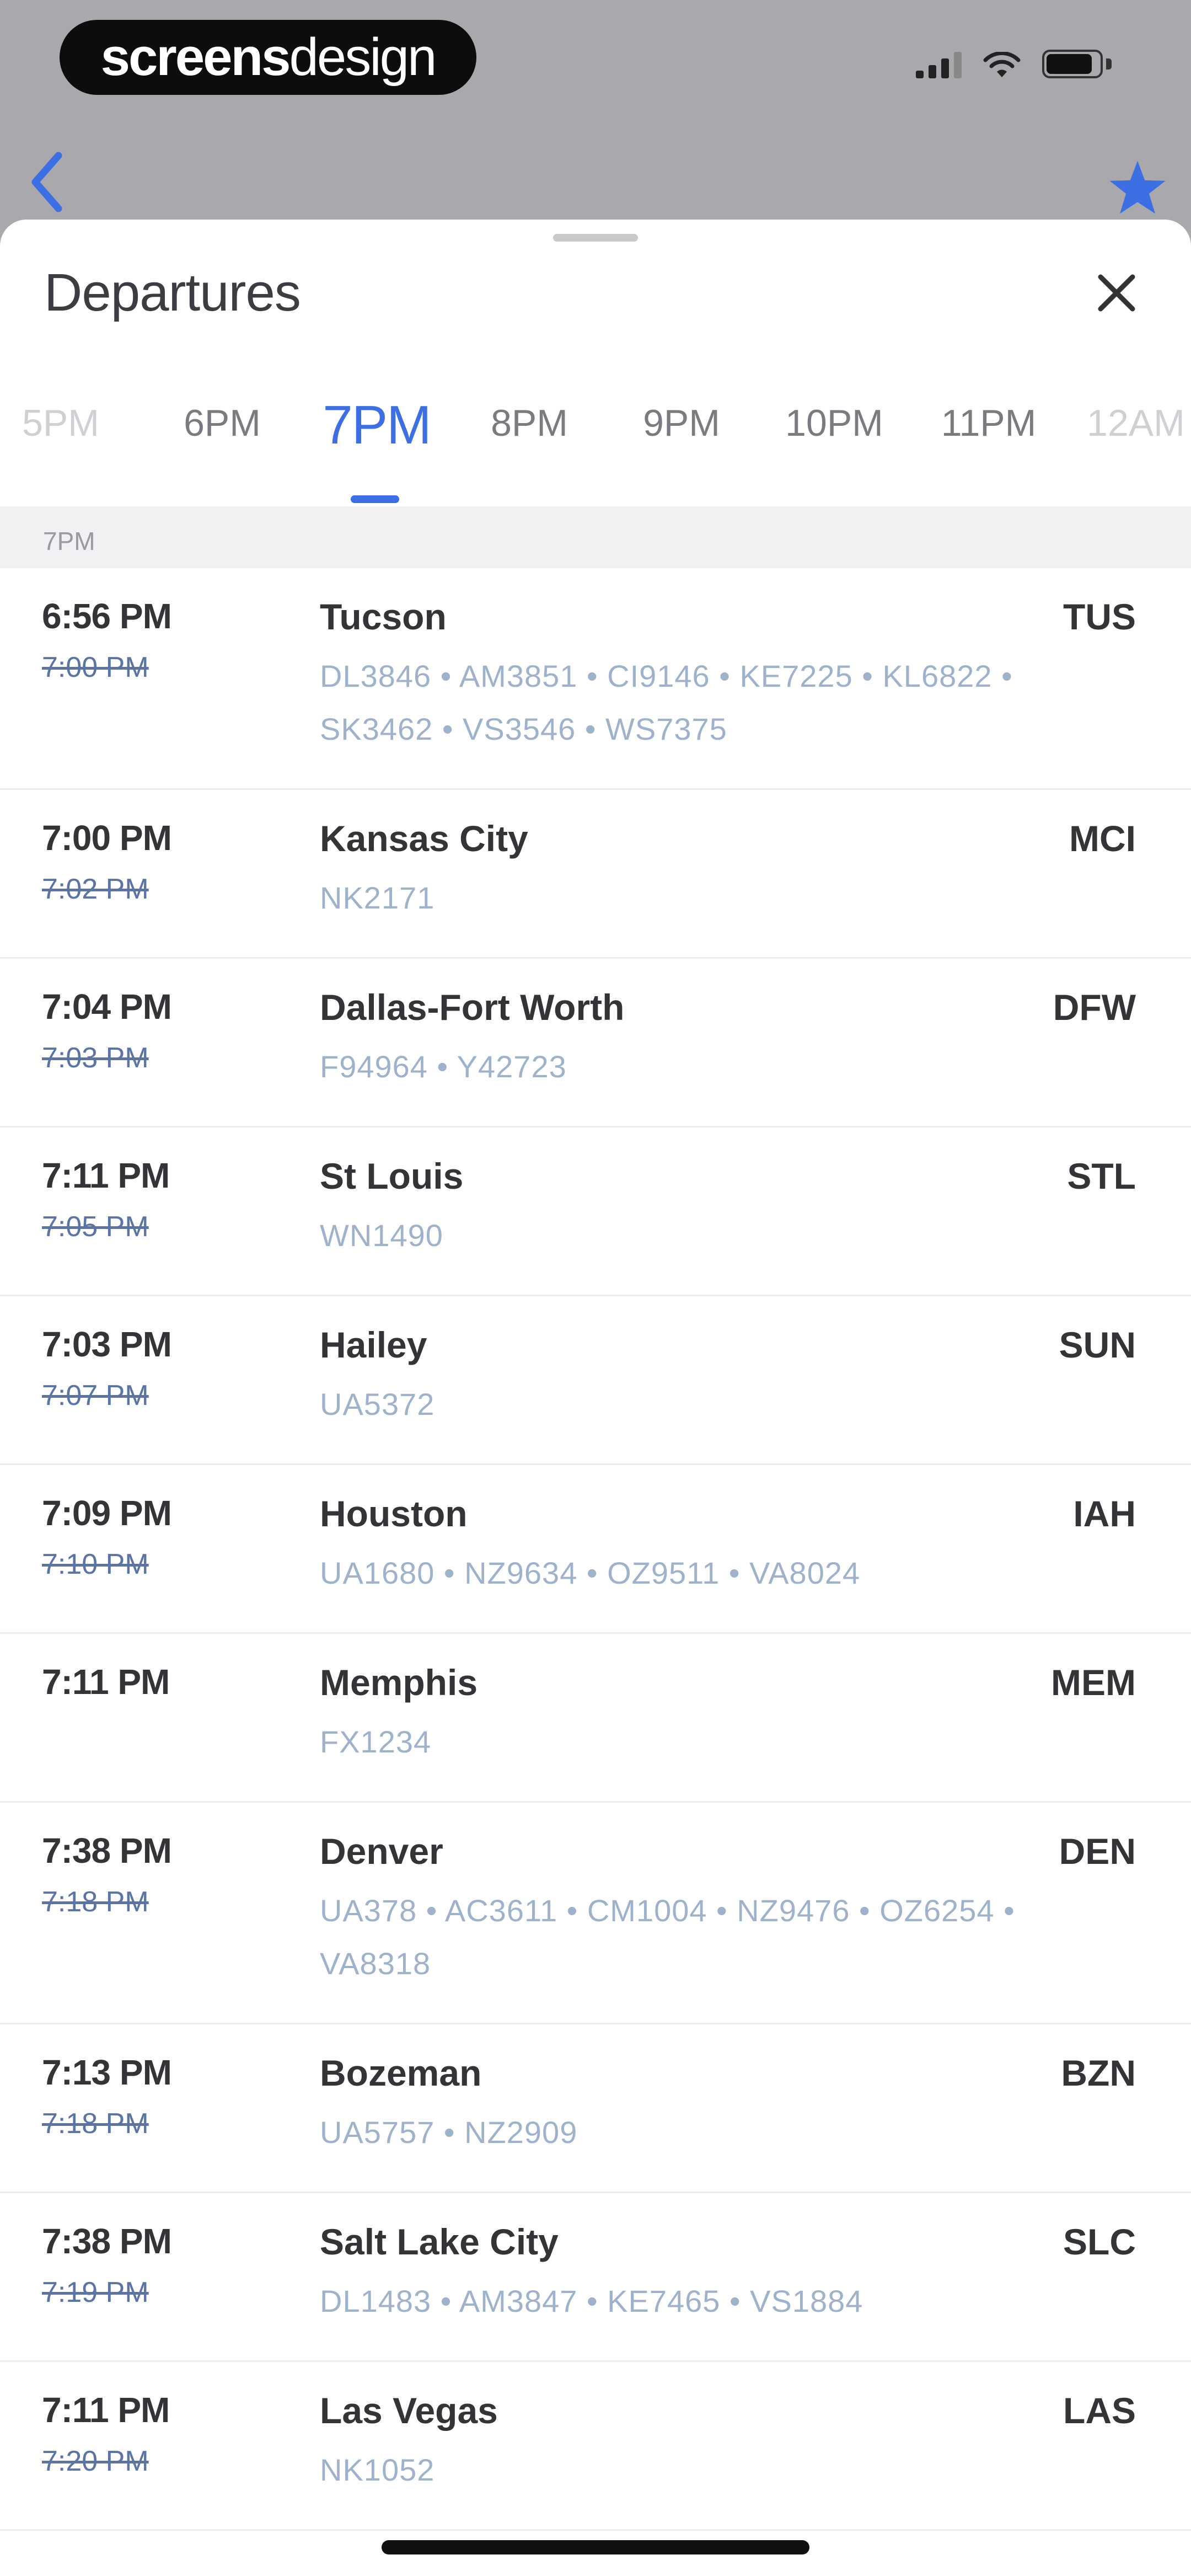  Describe the element at coordinates (384, 616) in the screenshot. I see `destination-city: Tucson` at that location.